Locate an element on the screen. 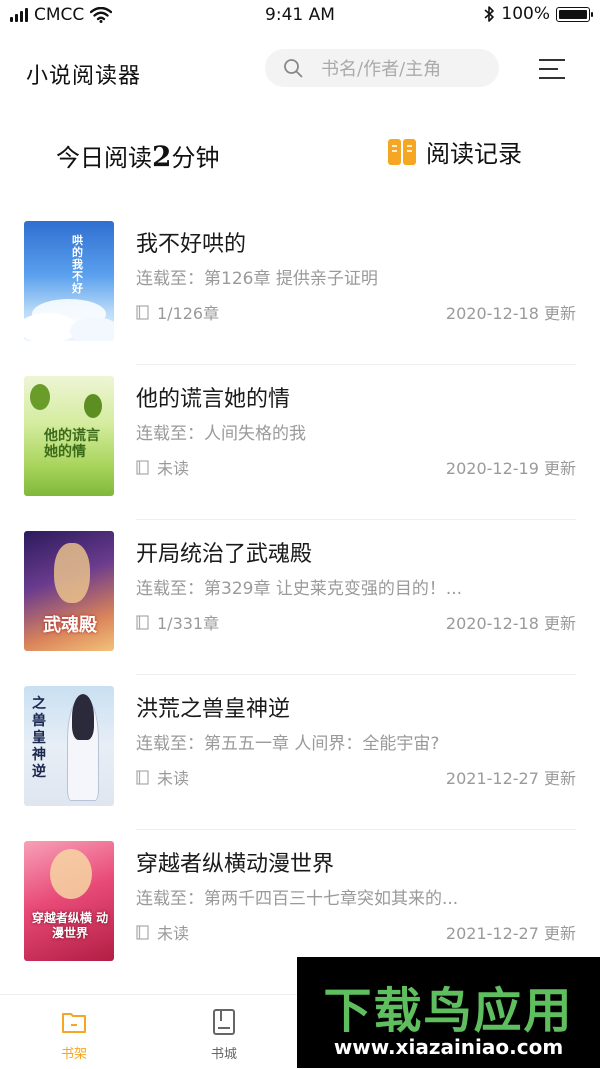 Image resolution: width=600 pixels, height=1069 pixels. cover-title: 武魂殿 is located at coordinates (70, 625).